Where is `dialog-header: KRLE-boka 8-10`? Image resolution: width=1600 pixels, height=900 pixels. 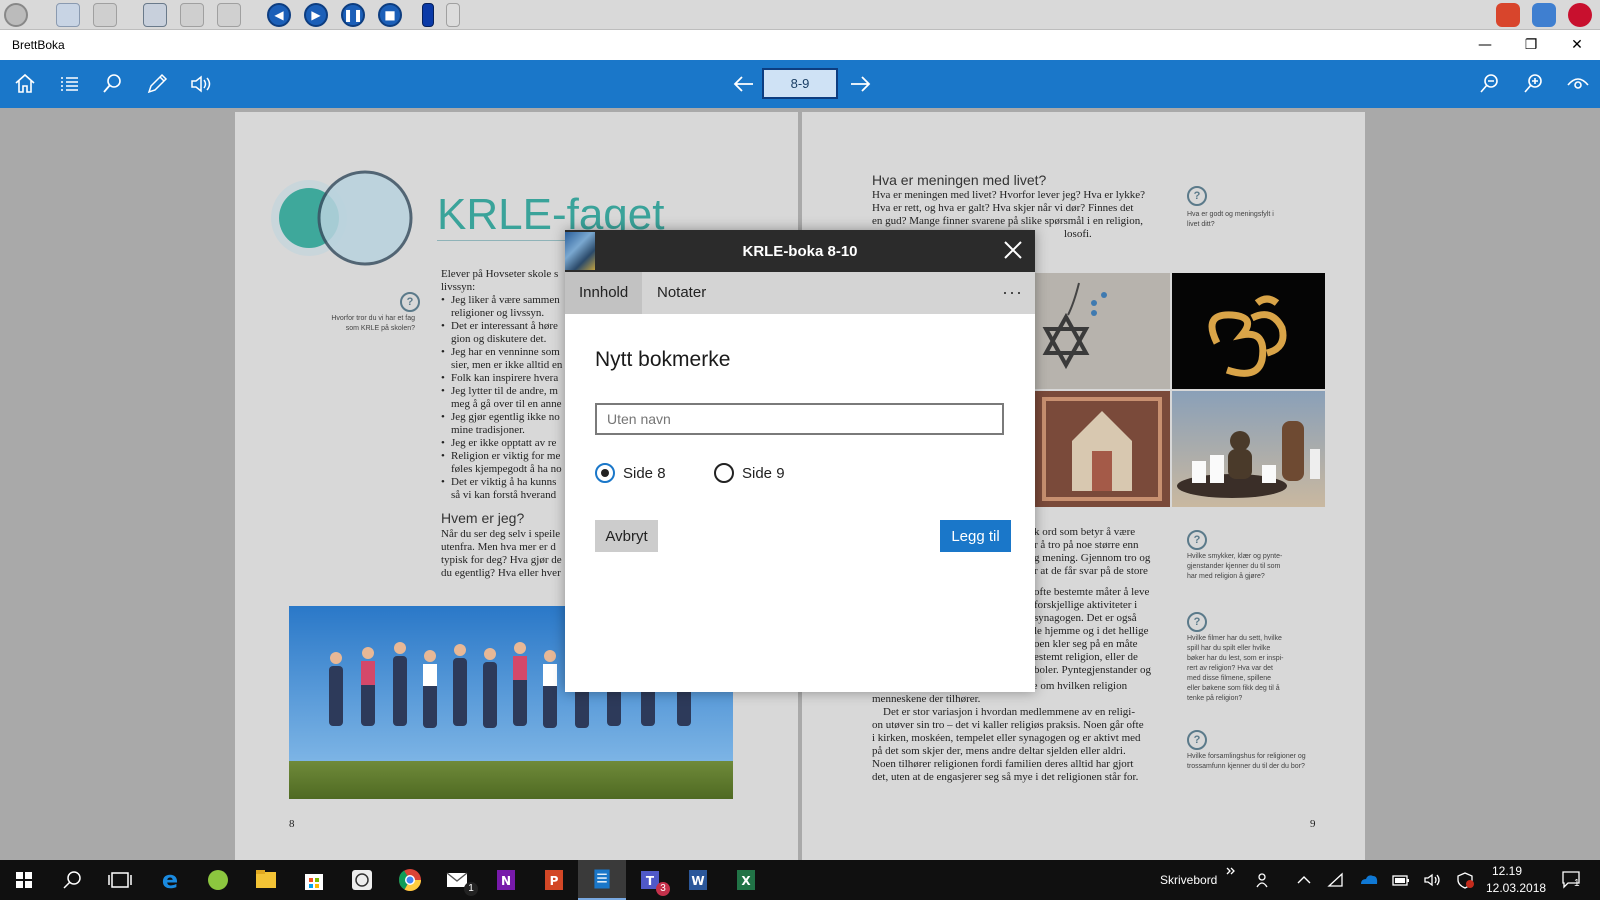 dialog-header: KRLE-boka 8-10 is located at coordinates (800, 251).